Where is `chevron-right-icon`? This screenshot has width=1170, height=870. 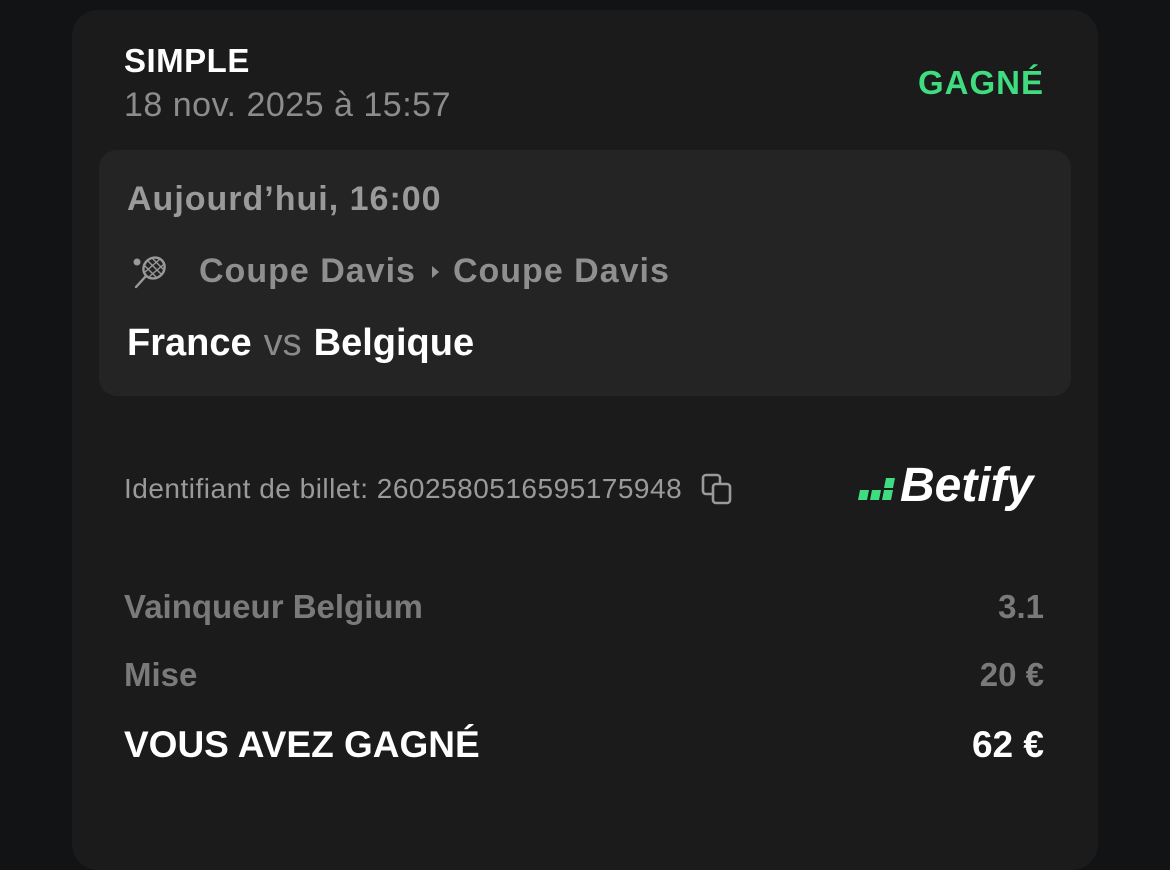 chevron-right-icon is located at coordinates (435, 271).